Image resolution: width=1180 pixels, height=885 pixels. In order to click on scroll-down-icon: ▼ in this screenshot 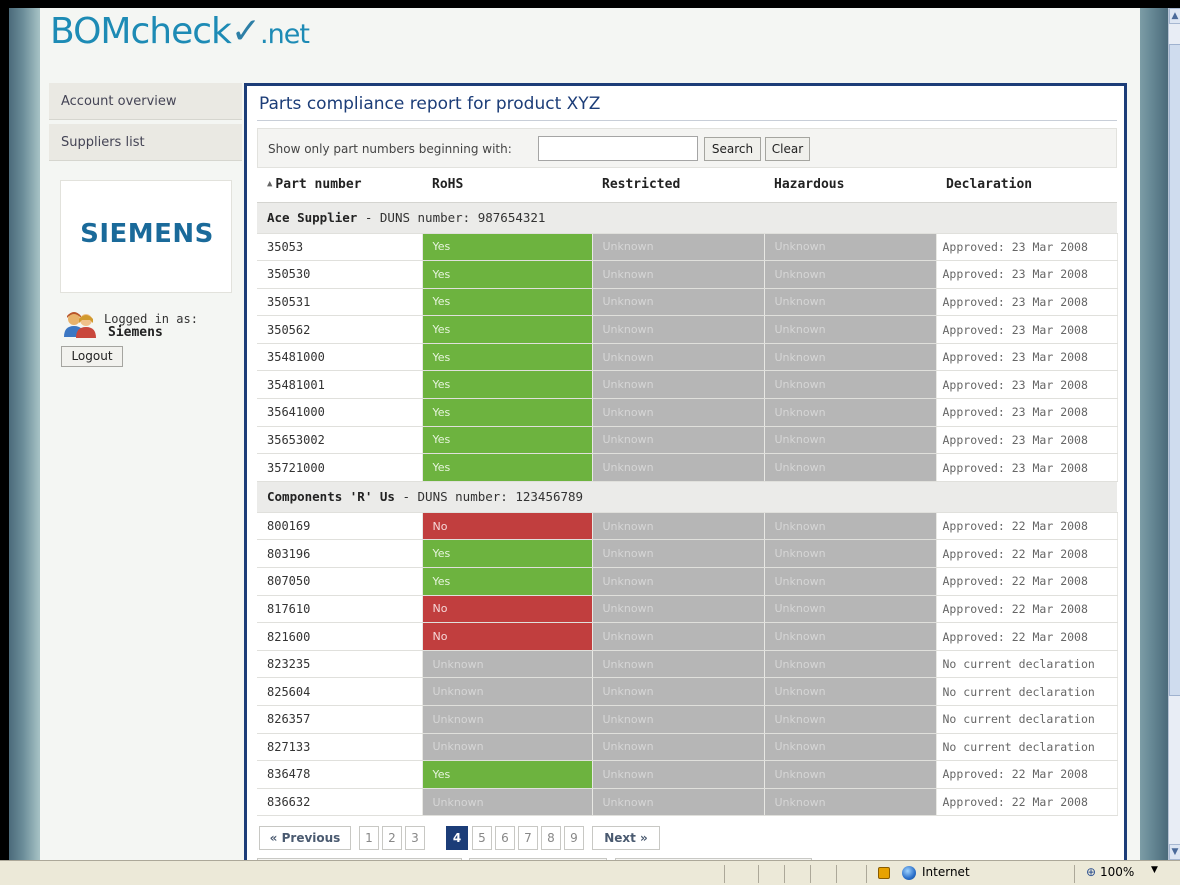, I will do `click(1174, 852)`.